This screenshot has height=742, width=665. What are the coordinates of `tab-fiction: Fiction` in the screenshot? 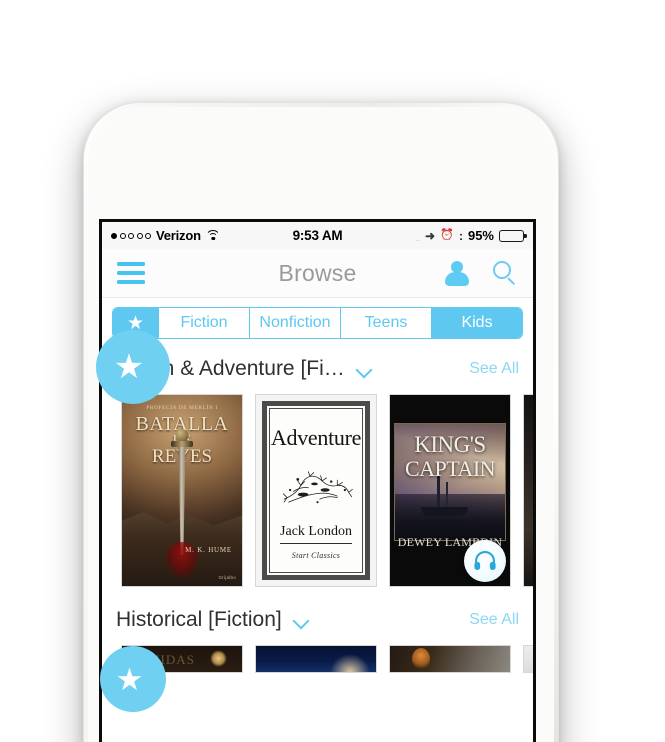 It's located at (204, 323).